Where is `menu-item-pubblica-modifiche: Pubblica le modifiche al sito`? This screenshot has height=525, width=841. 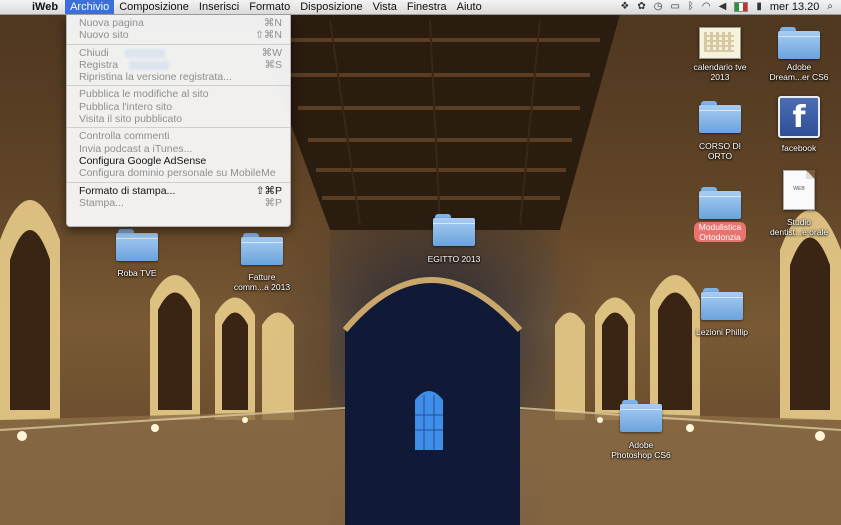
menu-item-pubblica-modifiche: Pubblica le modifiche al sito is located at coordinates (178, 94).